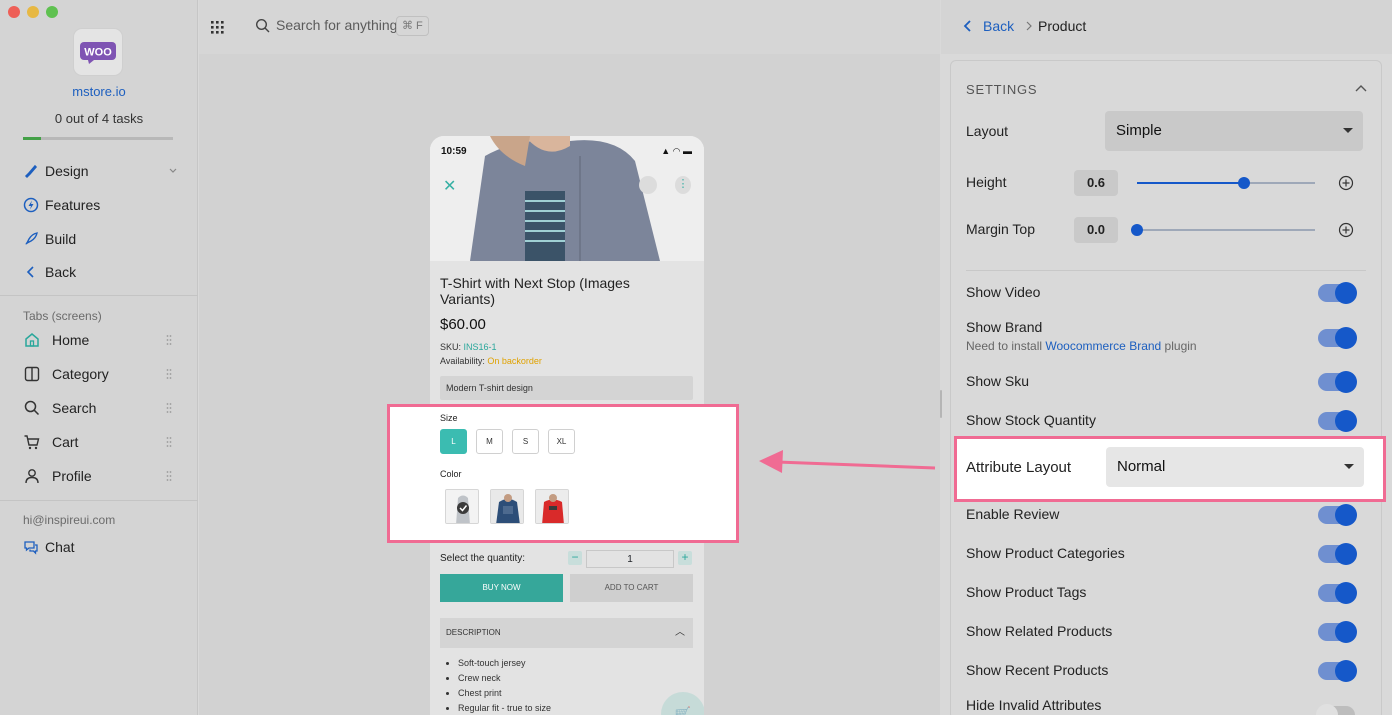 This screenshot has height=715, width=1392. I want to click on attribute-preview-highlight: Size L M S XL Color, so click(563, 473).